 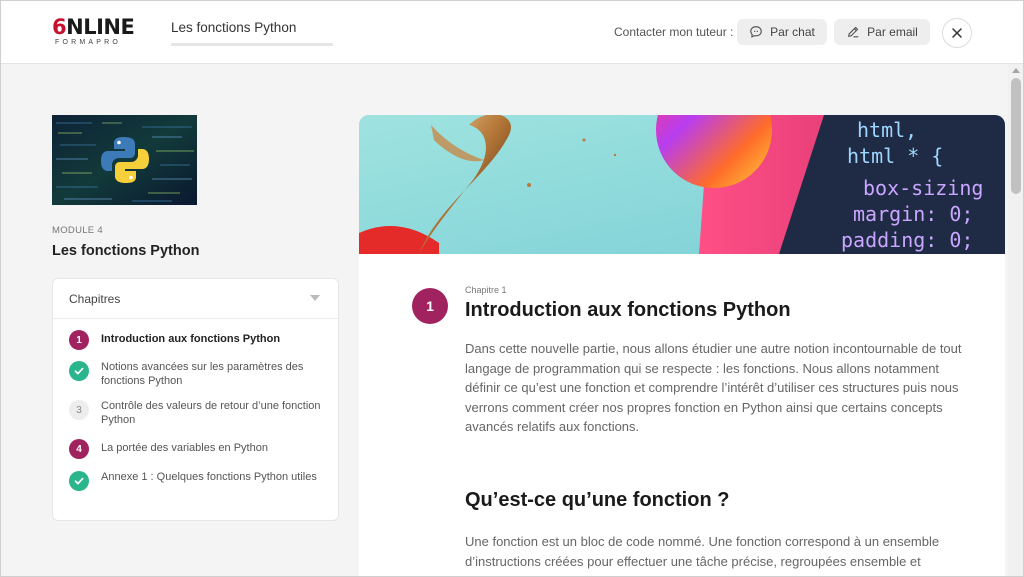 I want to click on chapter-number-badge: 3, so click(x=79, y=410).